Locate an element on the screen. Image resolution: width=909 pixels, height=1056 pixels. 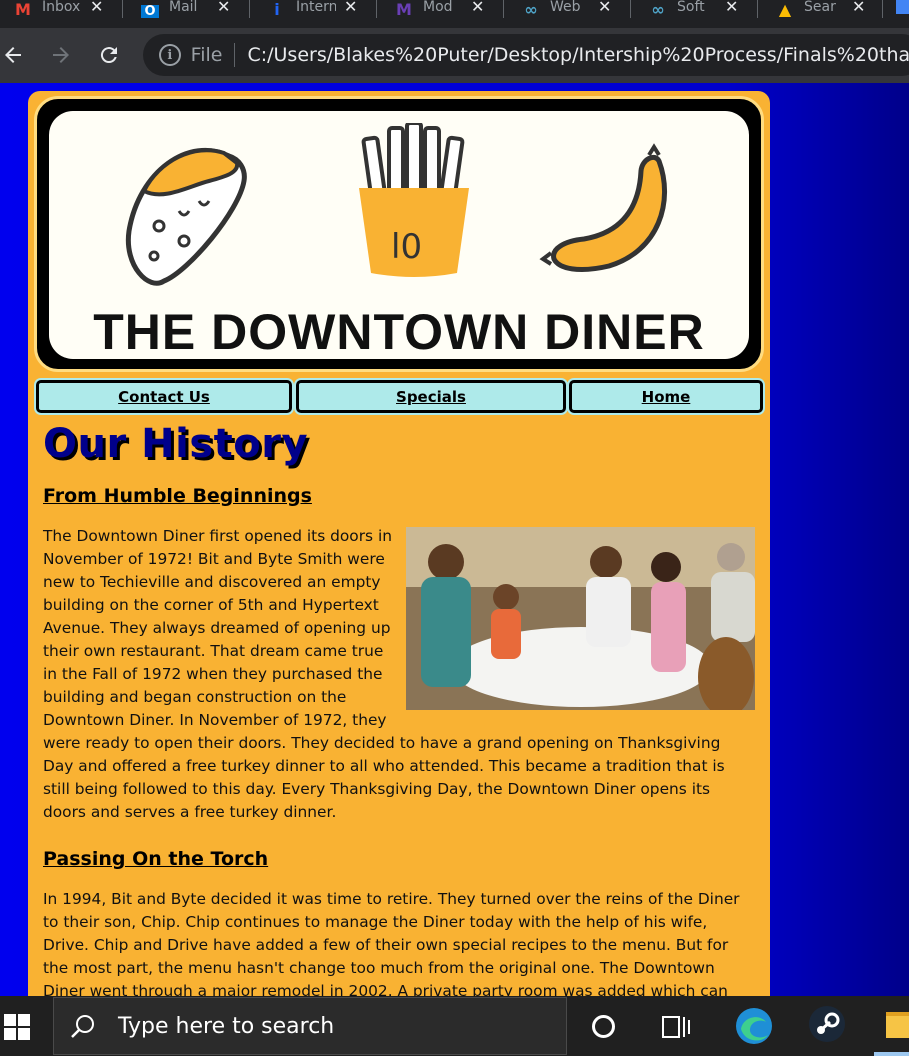
tab-soft: ∞ Soft ✕ is located at coordinates (696, 9).